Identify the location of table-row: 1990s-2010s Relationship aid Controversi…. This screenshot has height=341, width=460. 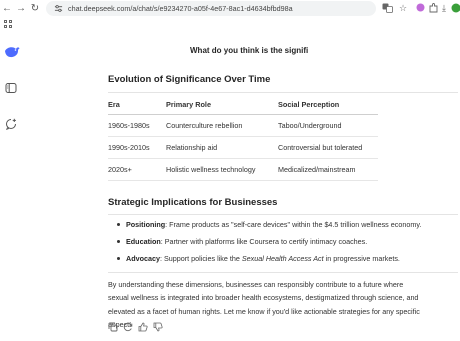
(243, 147).